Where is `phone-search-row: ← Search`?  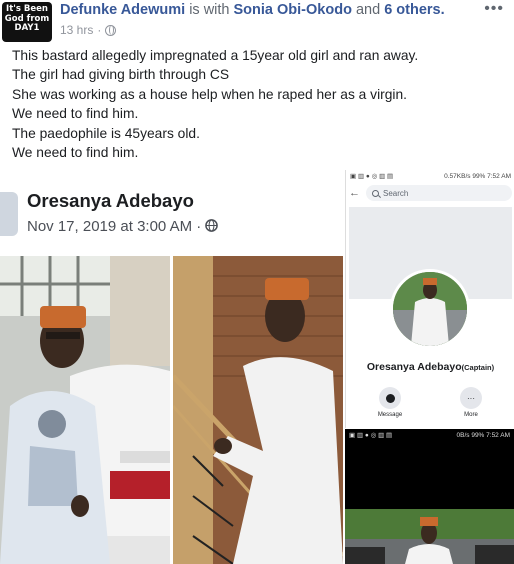
phone-search-row: ← Search is located at coordinates (430, 193).